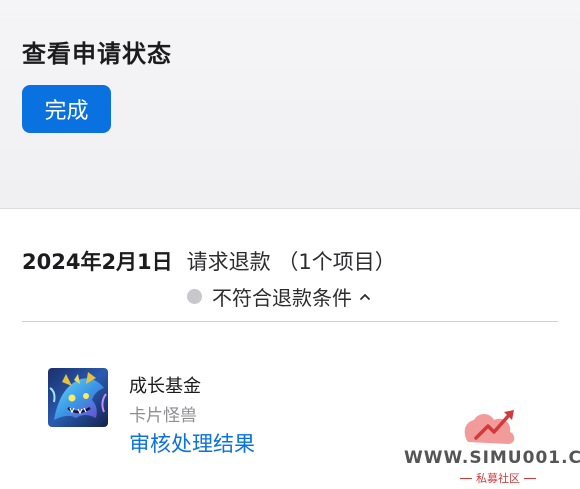  What do you see at coordinates (165, 386) in the screenshot?
I see `item-name: 成长基金` at bounding box center [165, 386].